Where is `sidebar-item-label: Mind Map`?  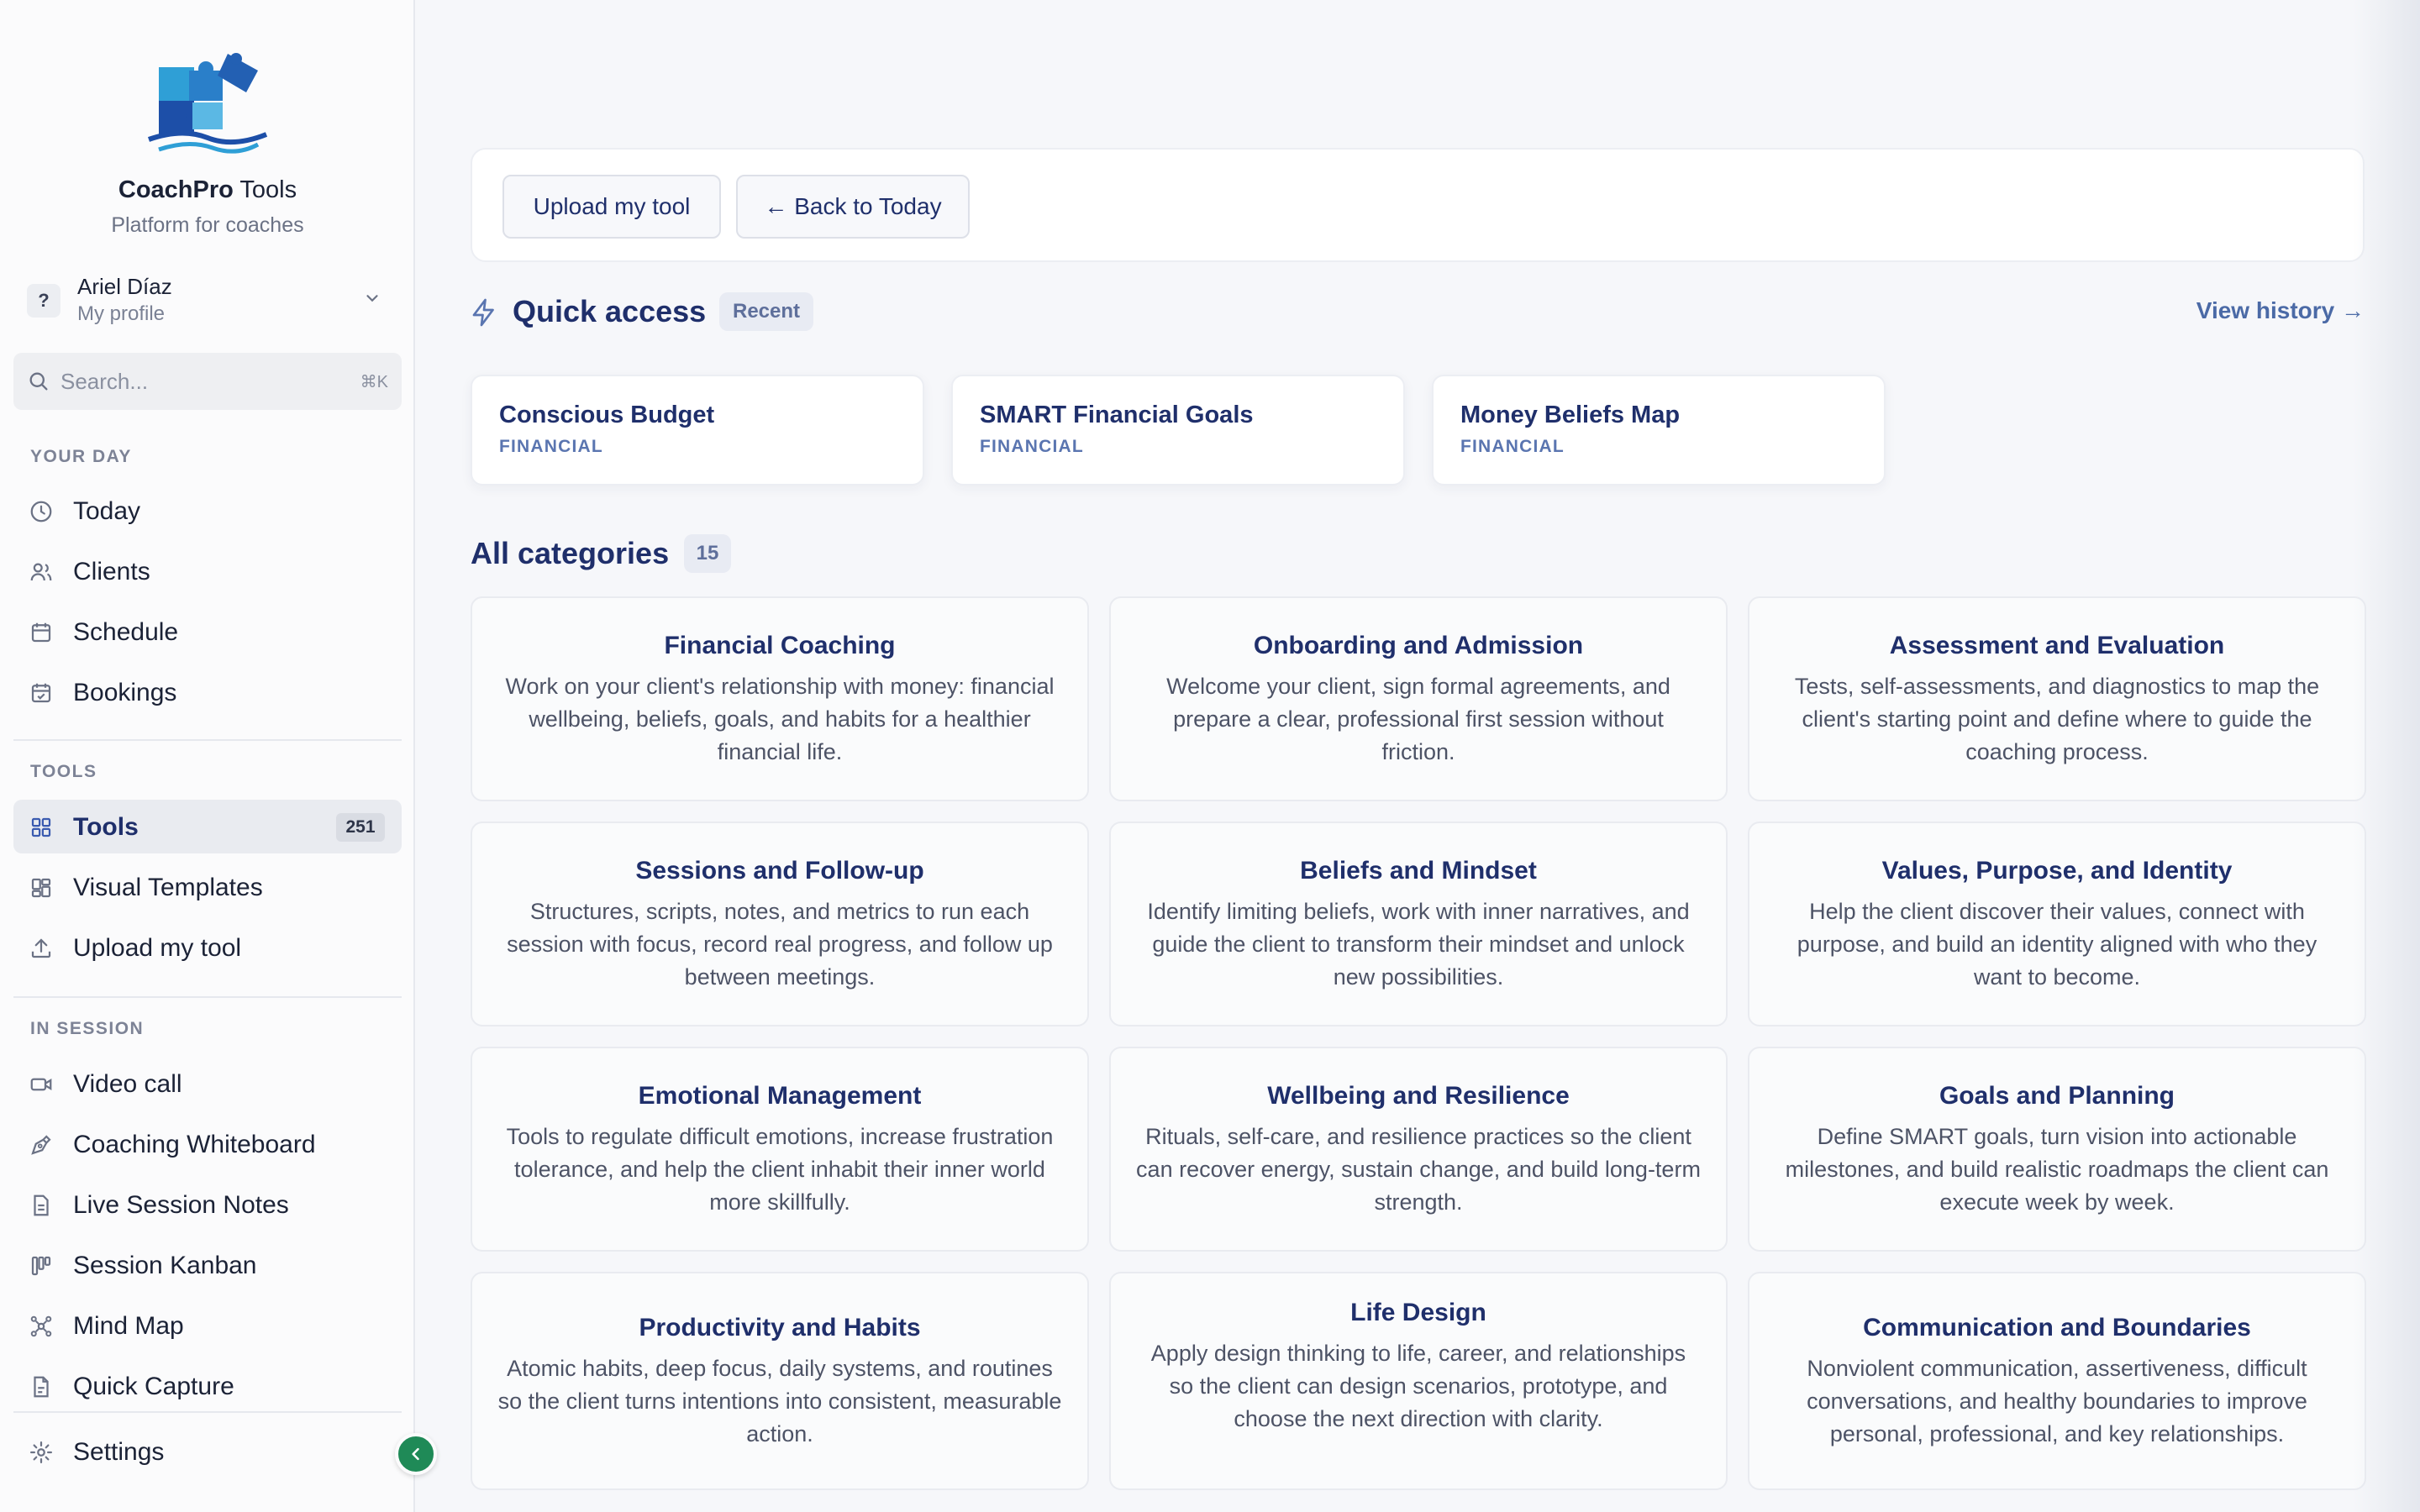 sidebar-item-label: Mind Map is located at coordinates (128, 1326).